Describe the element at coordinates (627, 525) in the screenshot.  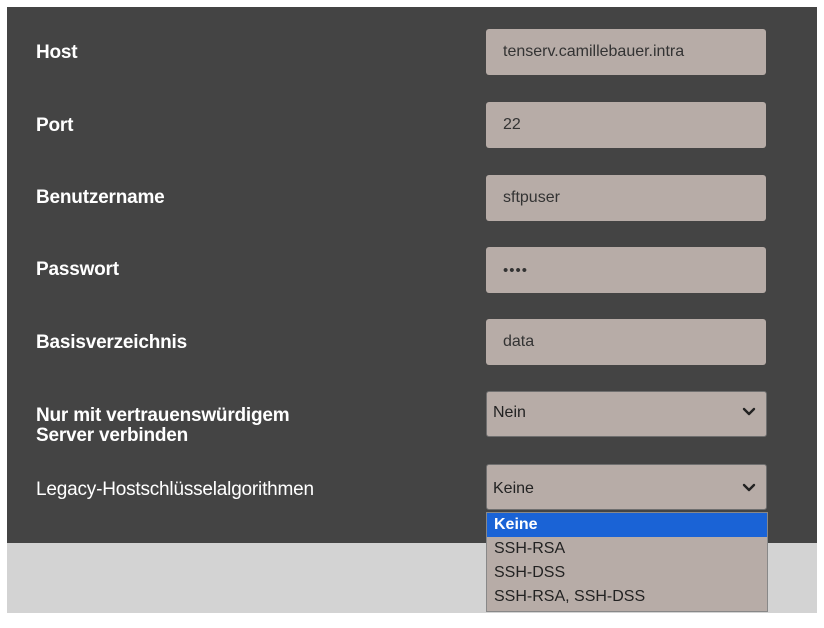
I see `dropdown-option-keine: Keine` at that location.